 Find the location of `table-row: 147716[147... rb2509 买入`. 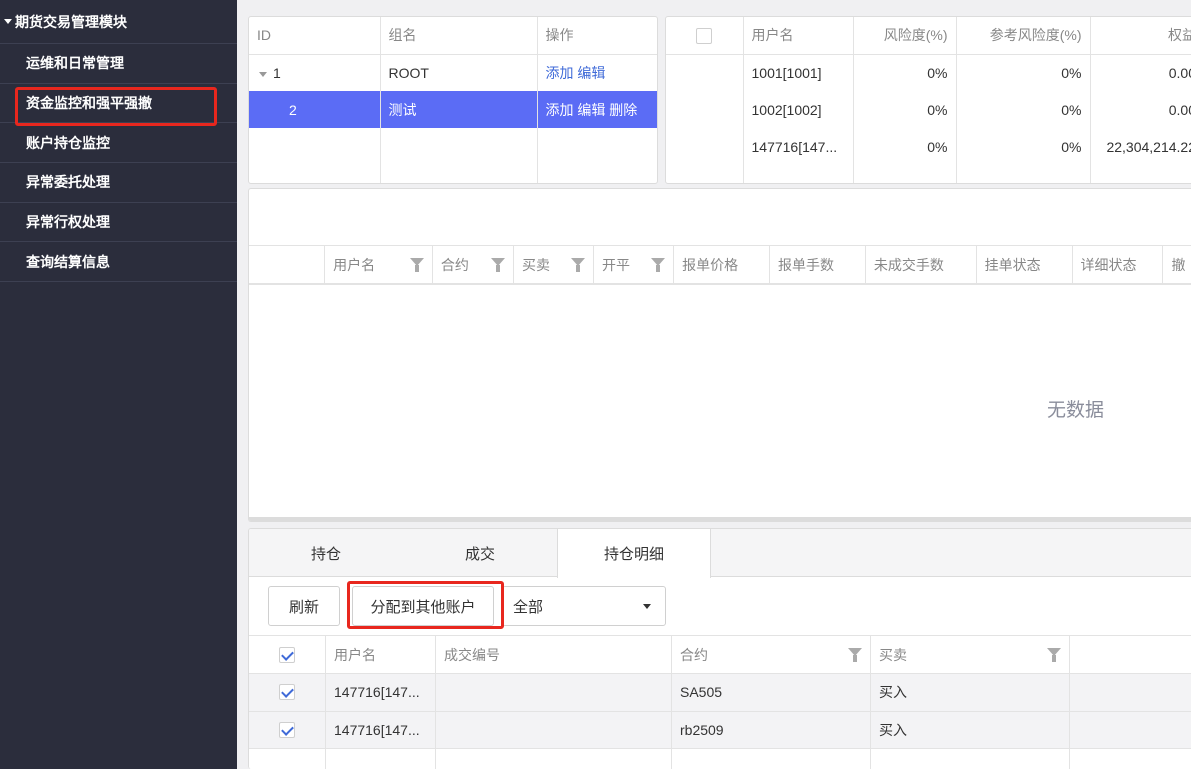

table-row: 147716[147... rb2509 买入 is located at coordinates (720, 730).